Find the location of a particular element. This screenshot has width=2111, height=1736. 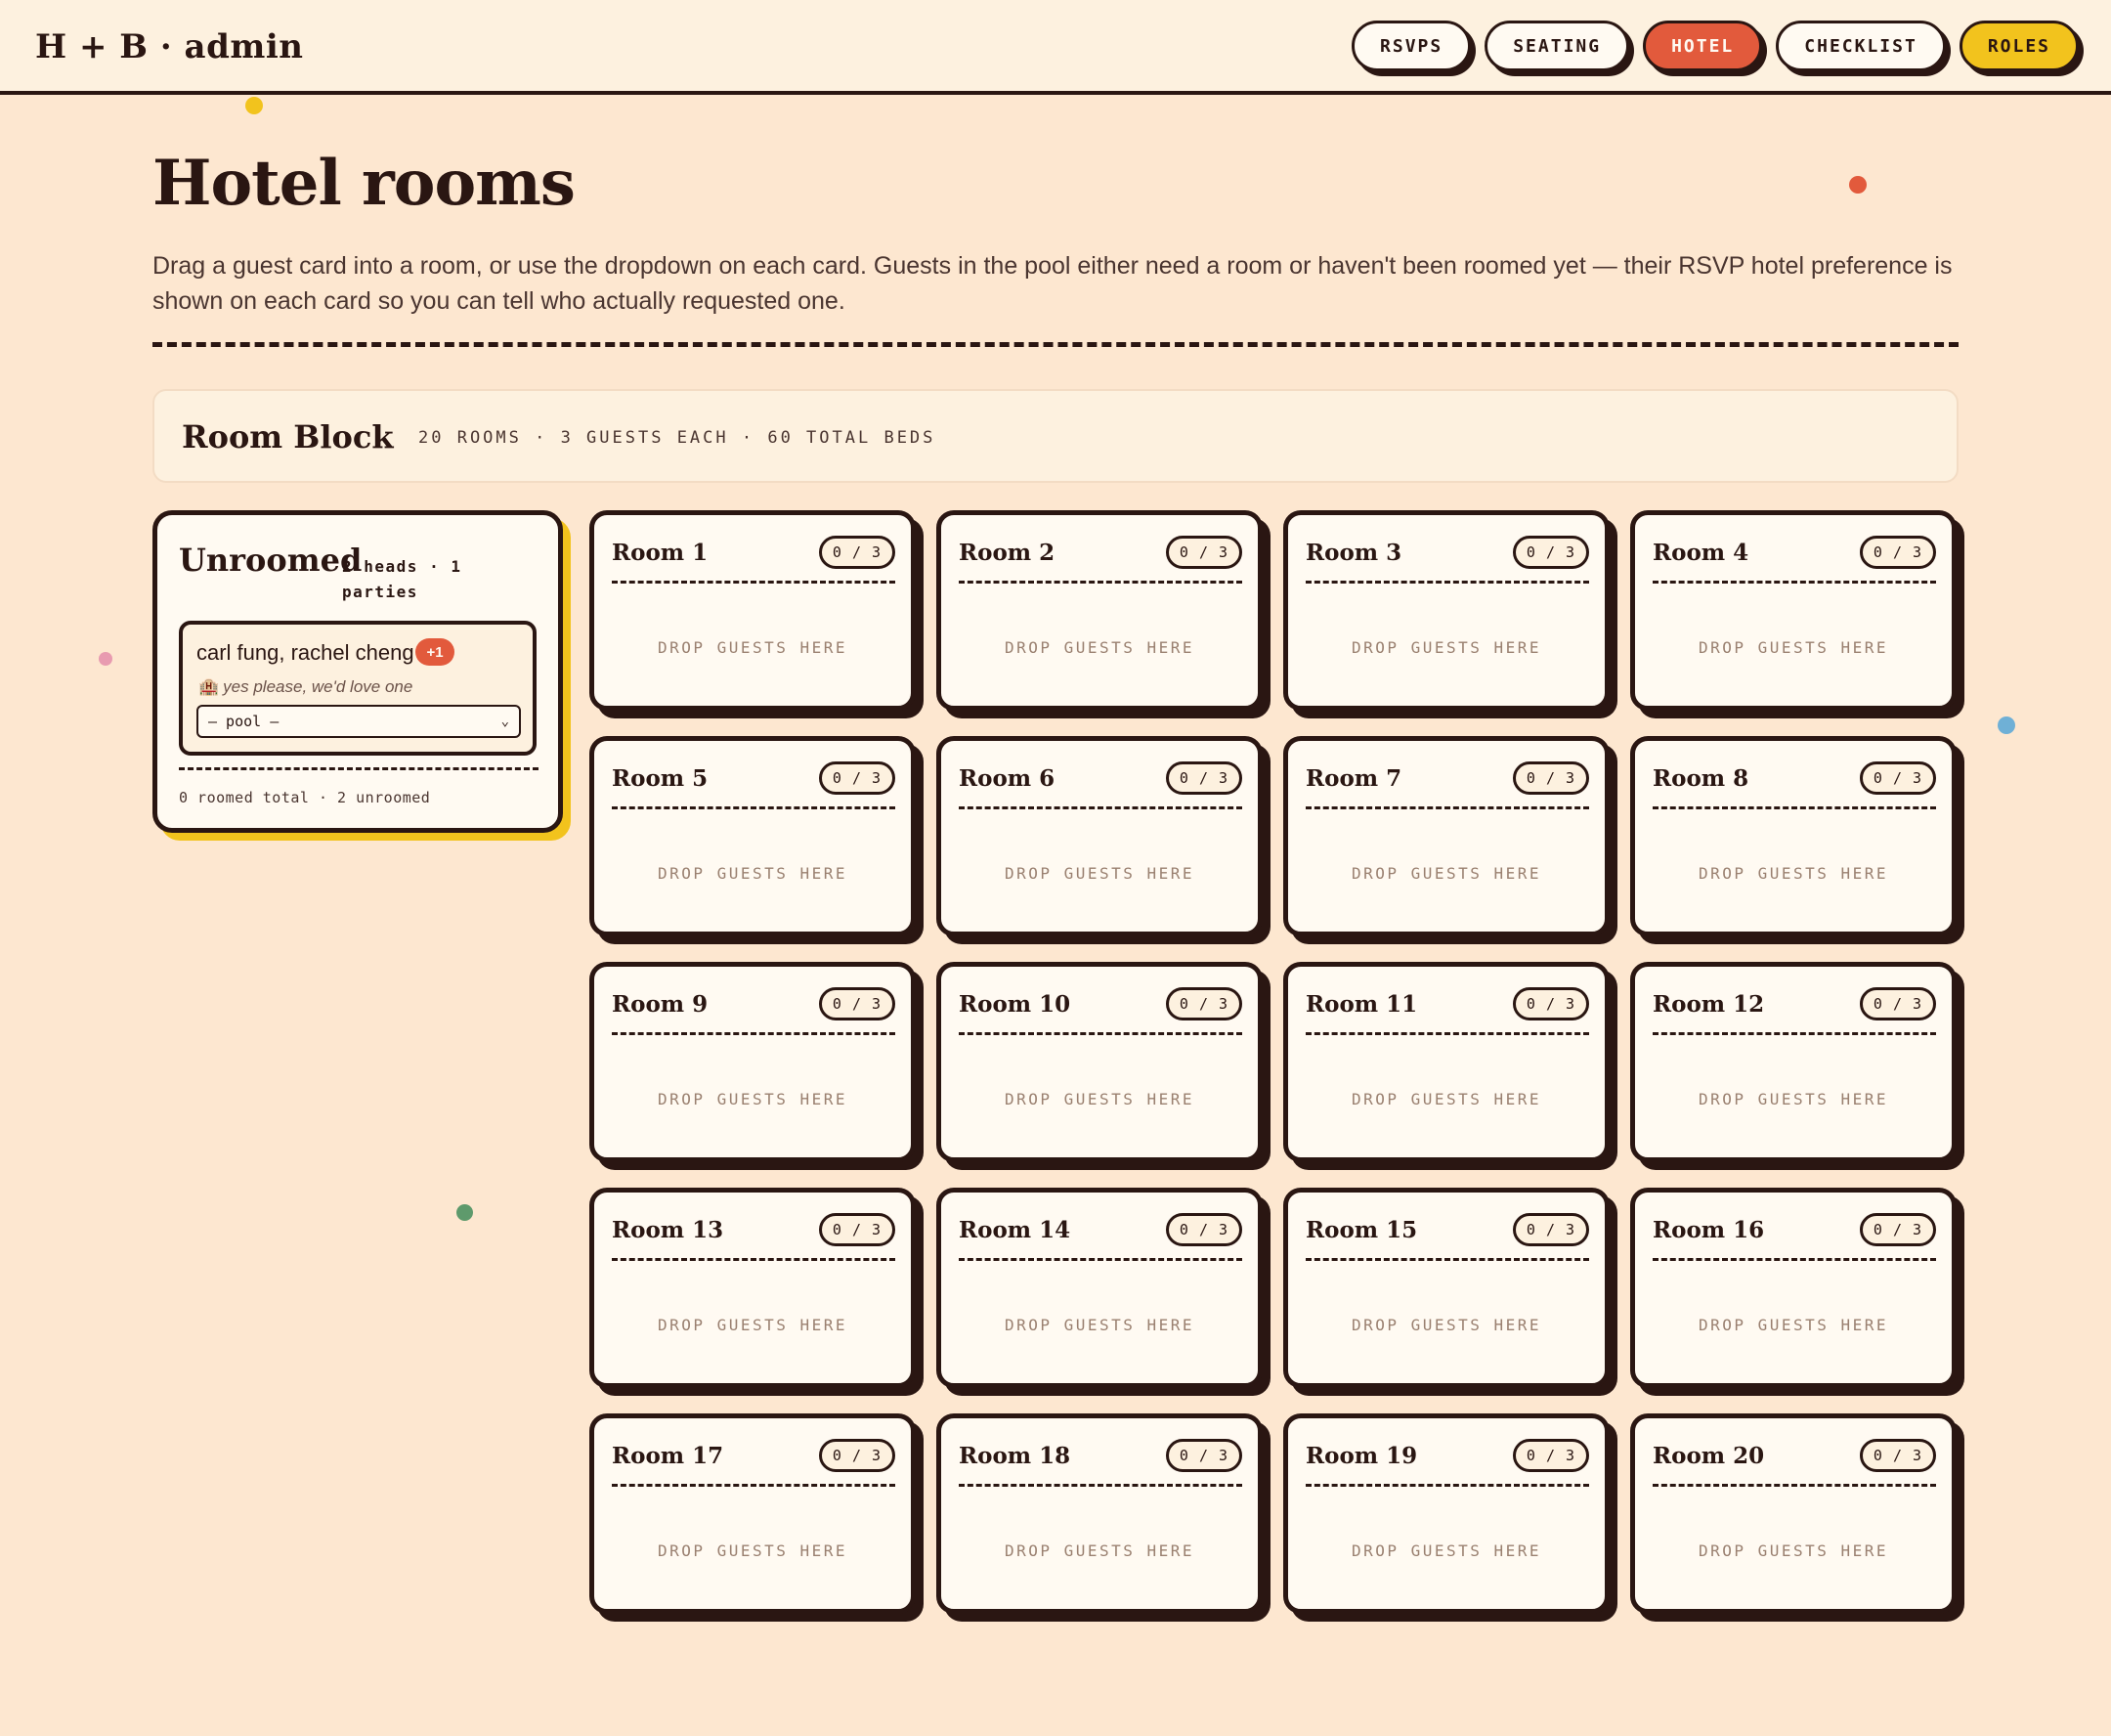

room-card: Room 4 0 / 3 DROP GUESTS HERE is located at coordinates (1794, 610).